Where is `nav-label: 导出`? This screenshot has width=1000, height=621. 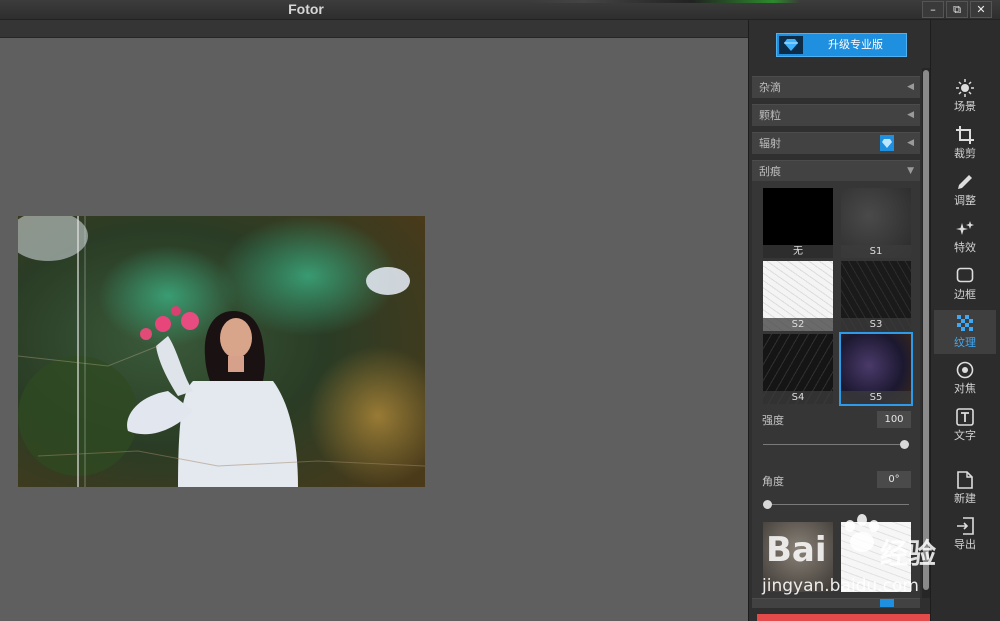 nav-label: 导出 is located at coordinates (965, 544).